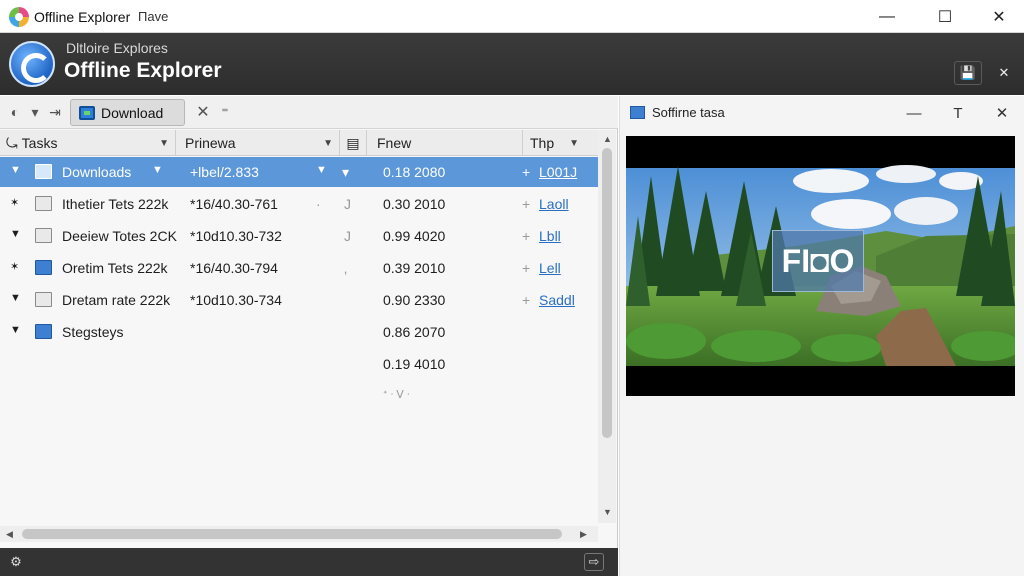  I want to click on download-label: Download, so click(132, 112).